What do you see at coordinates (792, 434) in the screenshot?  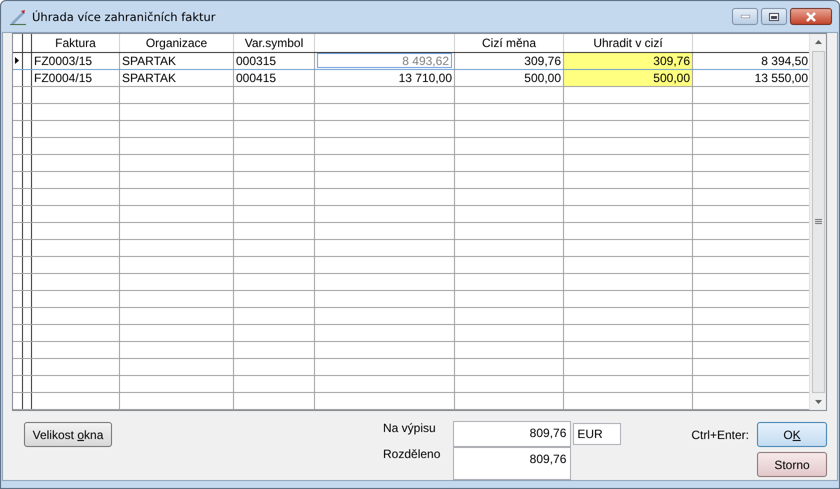 I see `ok-button: OK` at bounding box center [792, 434].